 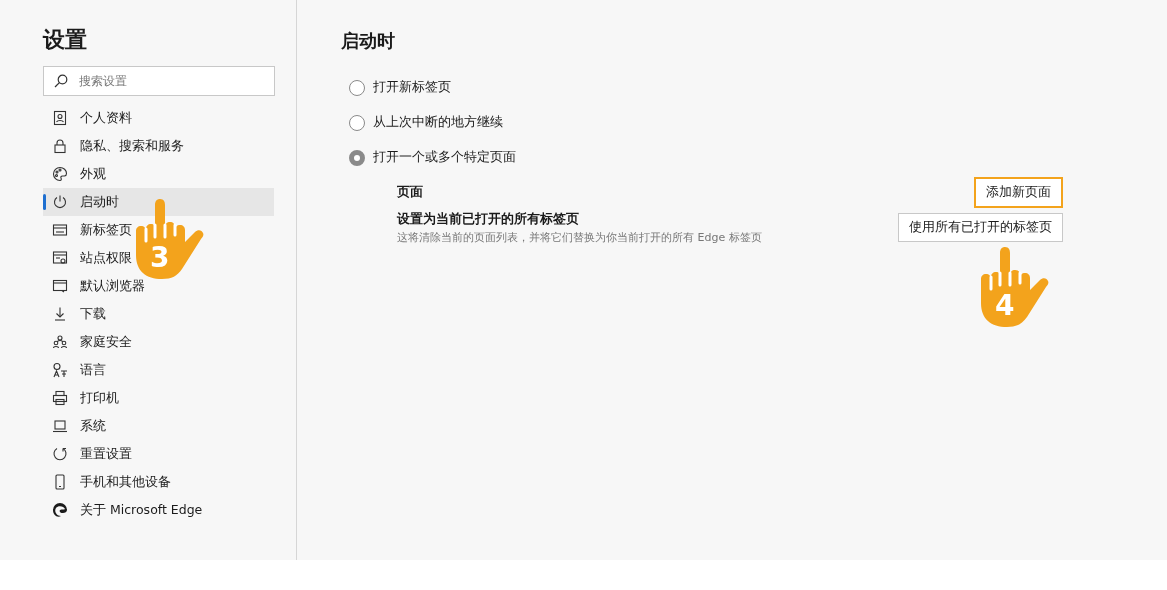 What do you see at coordinates (91, 454) in the screenshot?
I see `sidebar-item: 重置设置` at bounding box center [91, 454].